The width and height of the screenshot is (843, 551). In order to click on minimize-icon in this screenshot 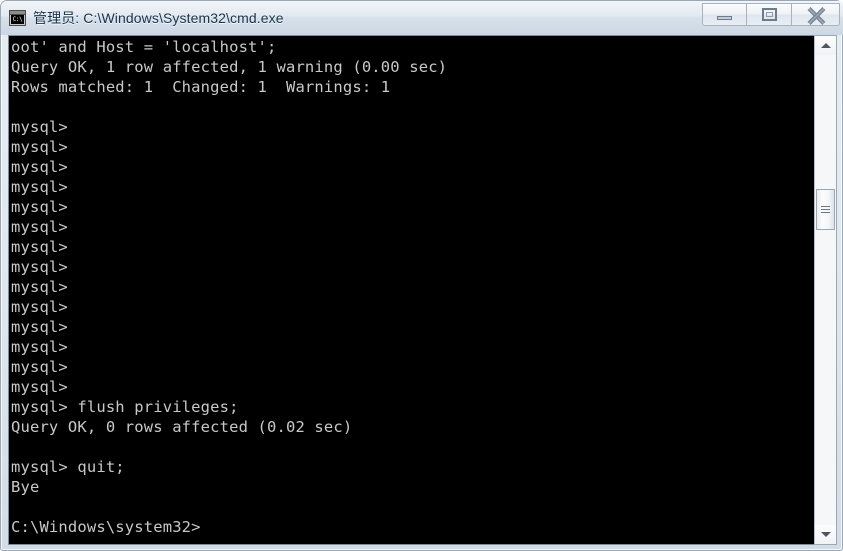, I will do `click(724, 18)`.